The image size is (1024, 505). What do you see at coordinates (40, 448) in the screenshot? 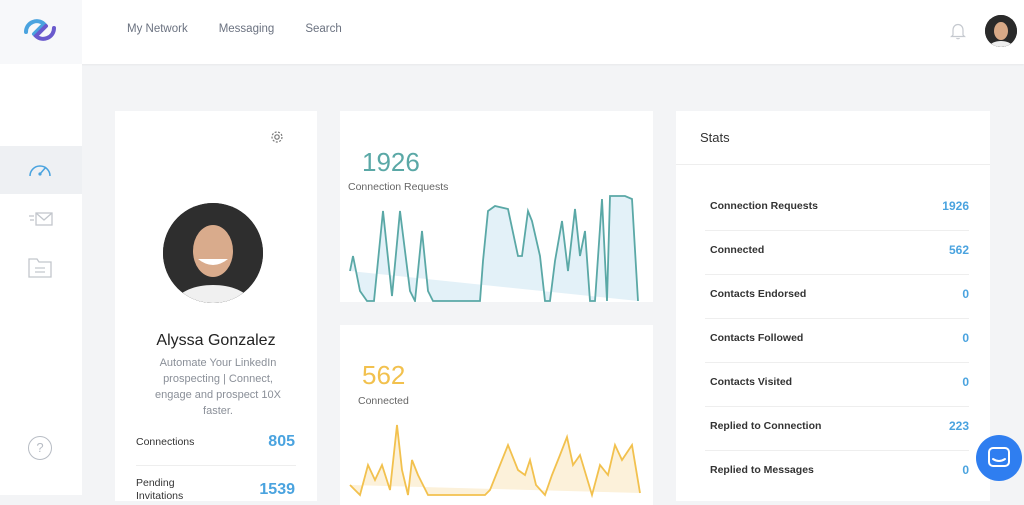
I see `help-icon: ?` at bounding box center [40, 448].